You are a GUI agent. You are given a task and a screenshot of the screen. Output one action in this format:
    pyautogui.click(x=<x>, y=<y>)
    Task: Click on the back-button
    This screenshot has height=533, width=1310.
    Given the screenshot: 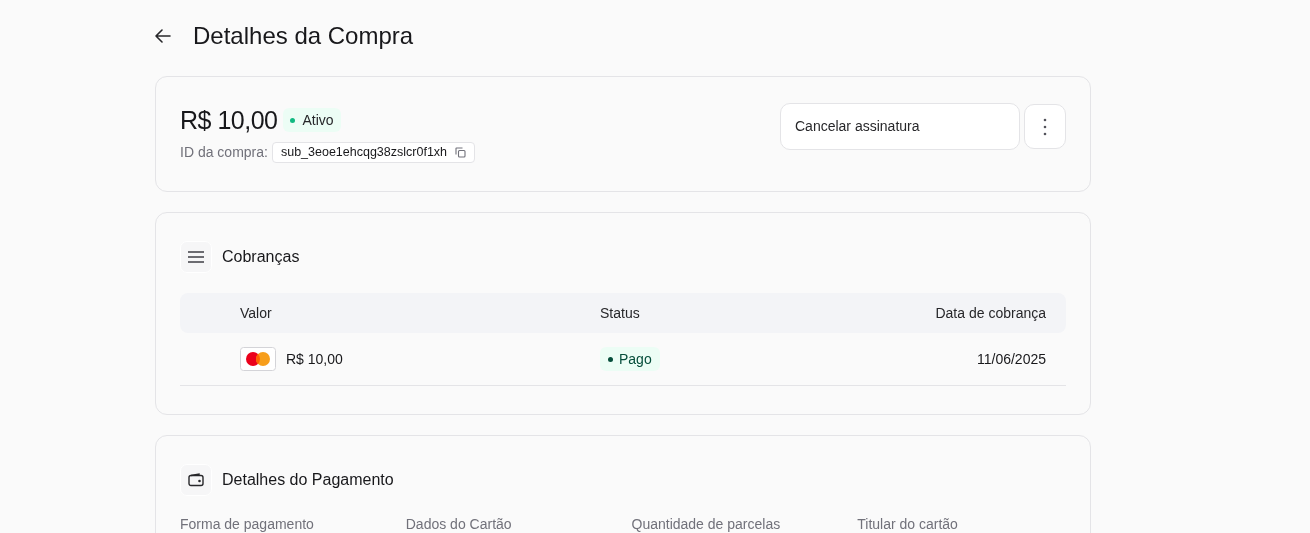 What is the action you would take?
    pyautogui.click(x=163, y=36)
    